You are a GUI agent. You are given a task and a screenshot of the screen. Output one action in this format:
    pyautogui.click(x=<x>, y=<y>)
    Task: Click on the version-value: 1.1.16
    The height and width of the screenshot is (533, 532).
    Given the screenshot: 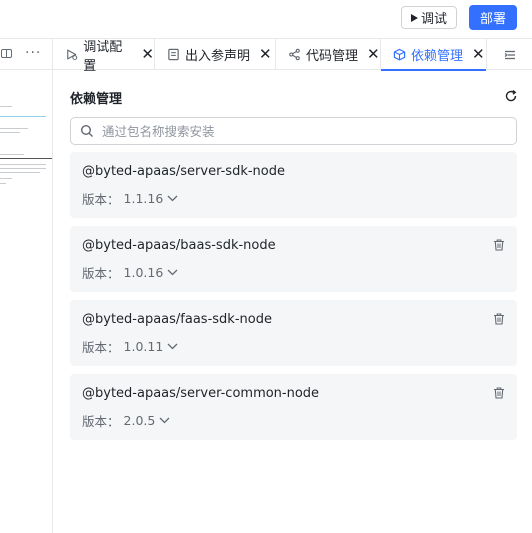 What is the action you would take?
    pyautogui.click(x=143, y=198)
    